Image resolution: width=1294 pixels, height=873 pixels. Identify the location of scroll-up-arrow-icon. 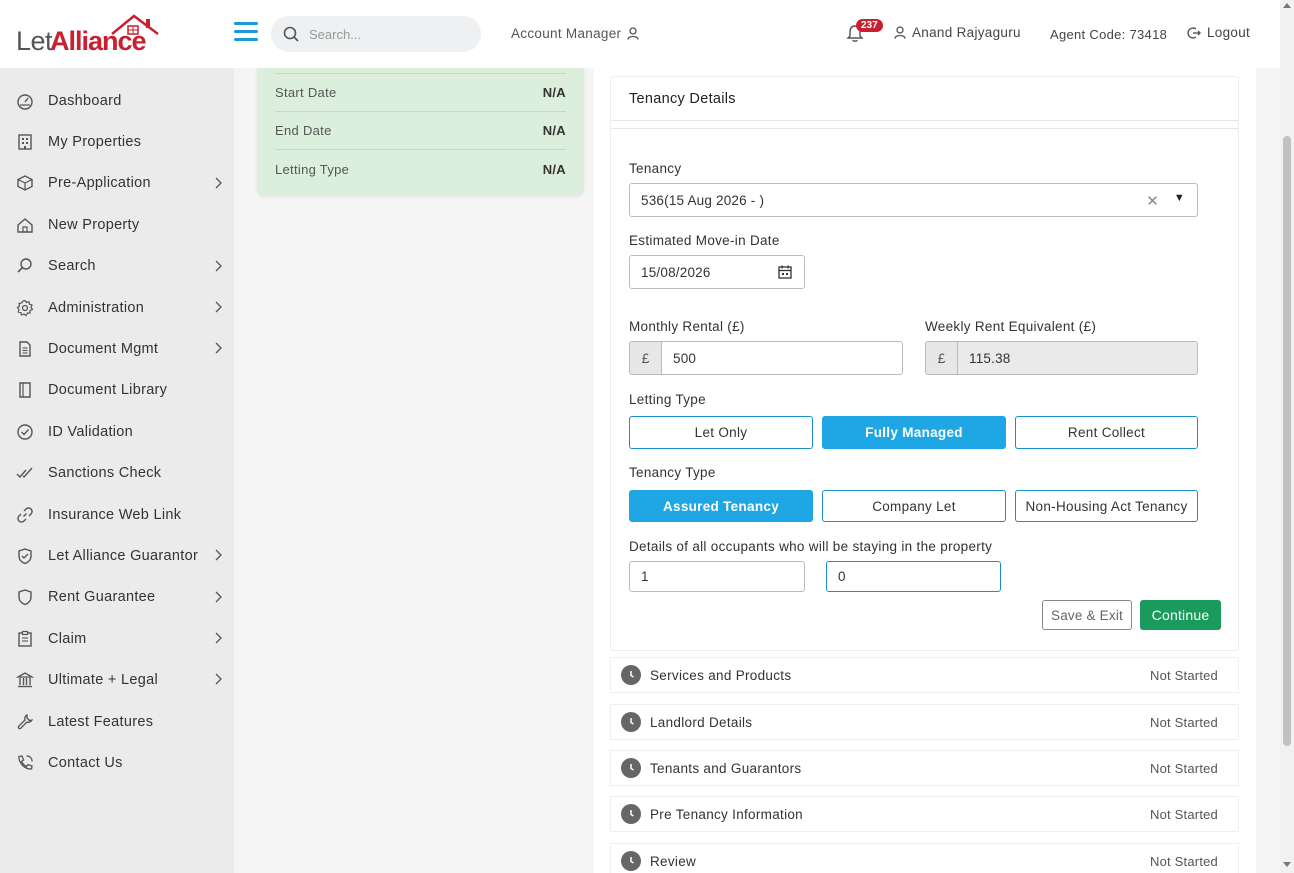
(1287, 5).